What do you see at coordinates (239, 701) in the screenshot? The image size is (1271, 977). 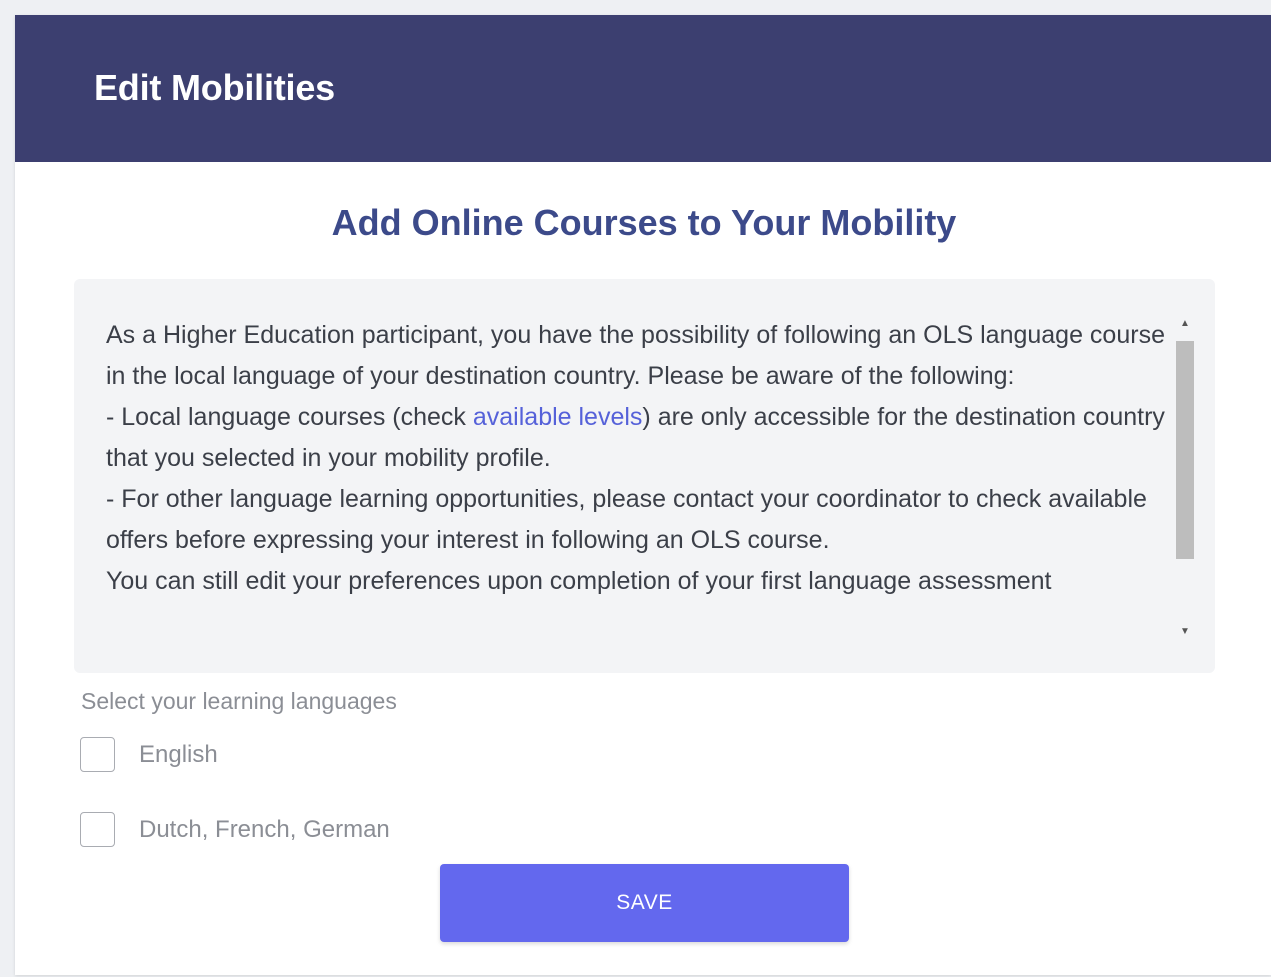 I see `learning-languages-label: Select your learning languages` at bounding box center [239, 701].